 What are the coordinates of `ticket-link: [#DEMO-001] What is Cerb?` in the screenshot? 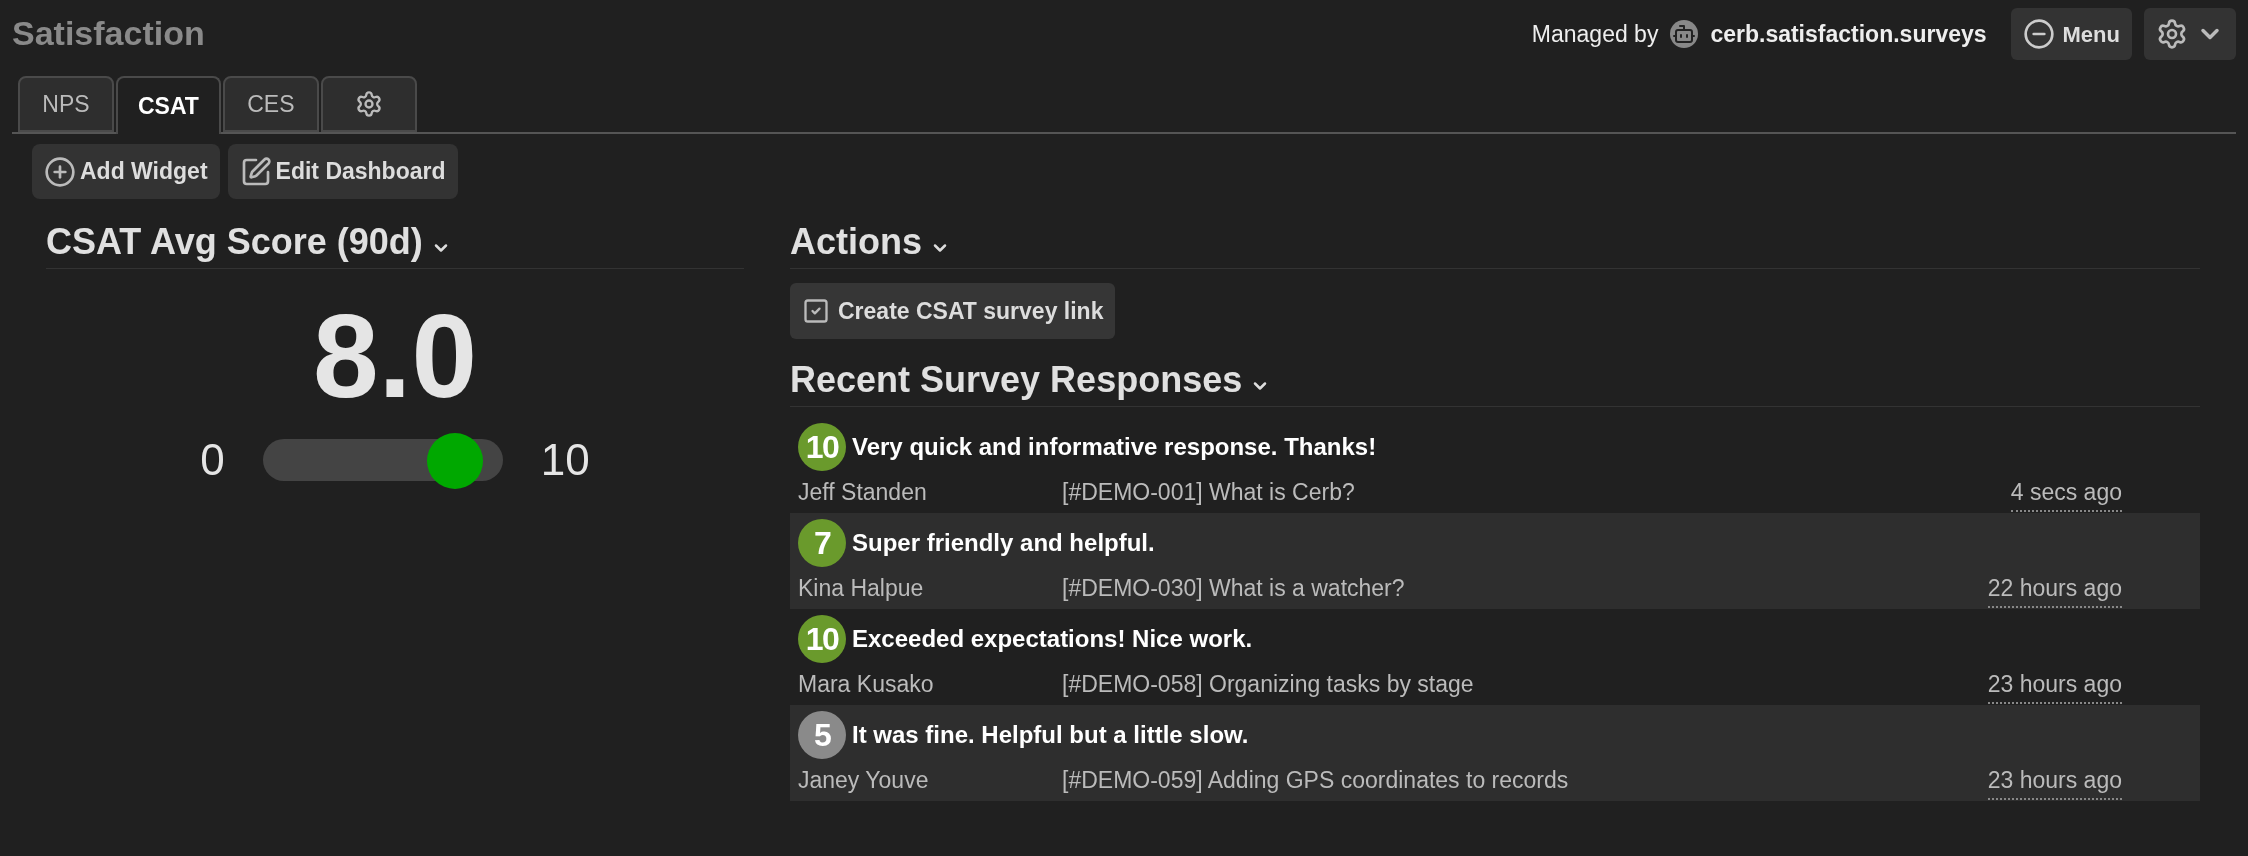 It's located at (1536, 493).